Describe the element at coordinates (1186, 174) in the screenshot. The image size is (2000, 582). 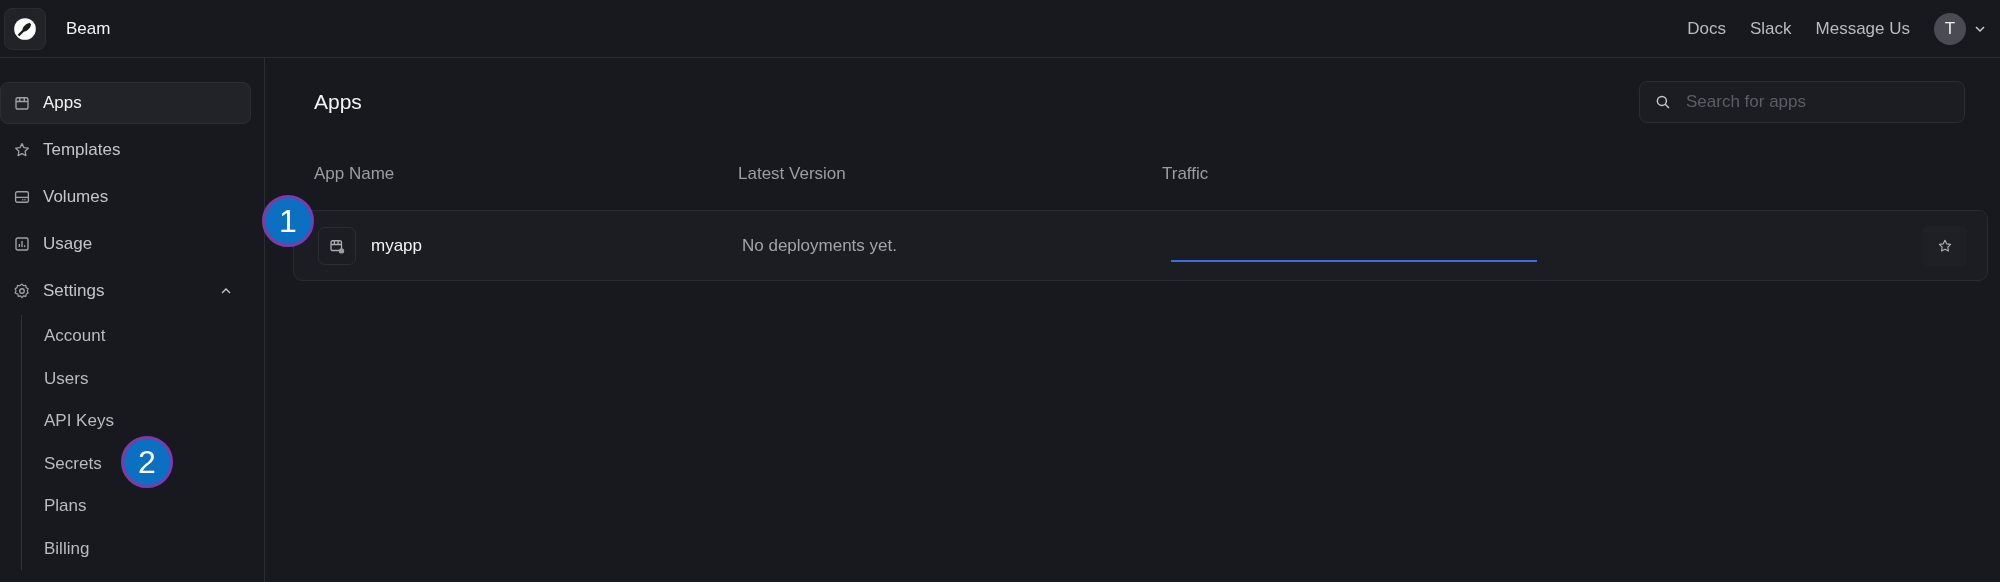
I see `column-header: Traffic` at that location.